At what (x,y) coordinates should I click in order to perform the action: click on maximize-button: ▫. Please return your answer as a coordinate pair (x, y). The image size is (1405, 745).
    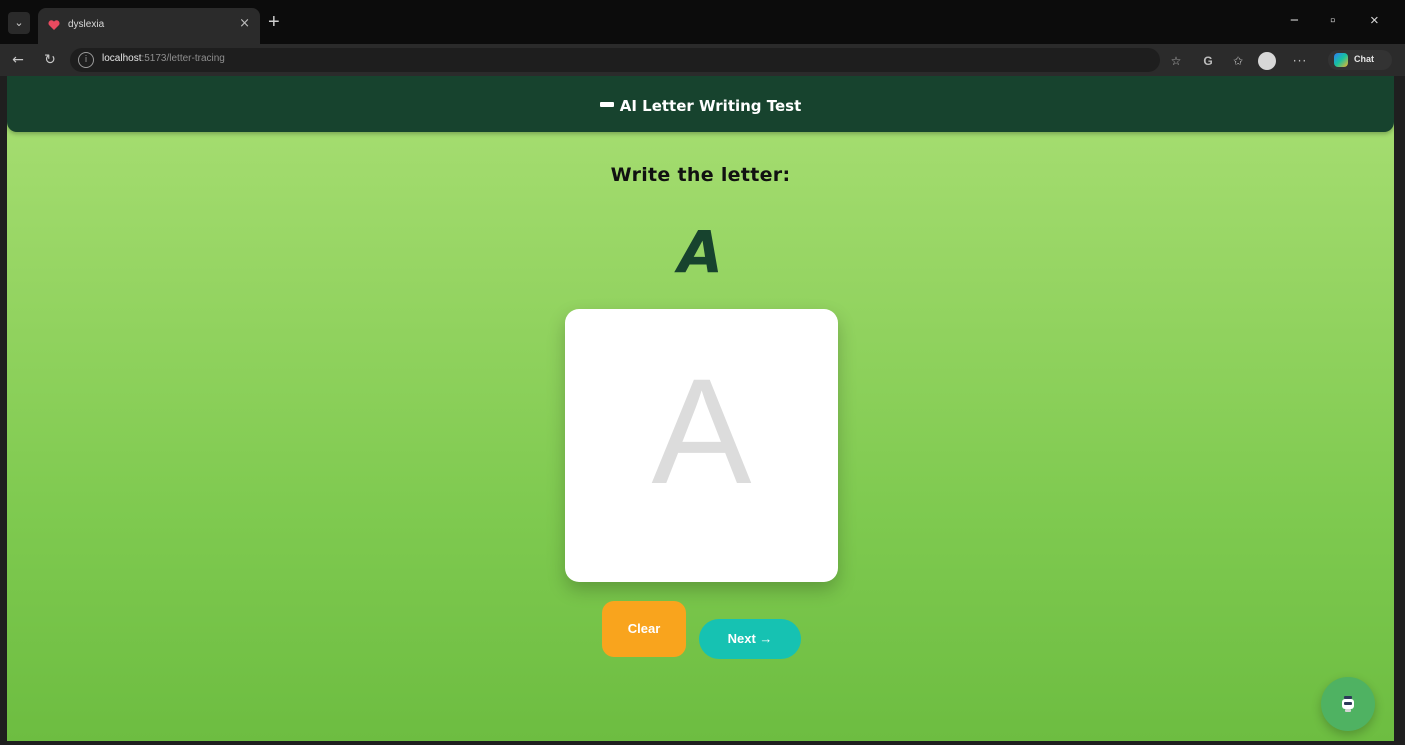
    Looking at the image, I should click on (1332, 21).